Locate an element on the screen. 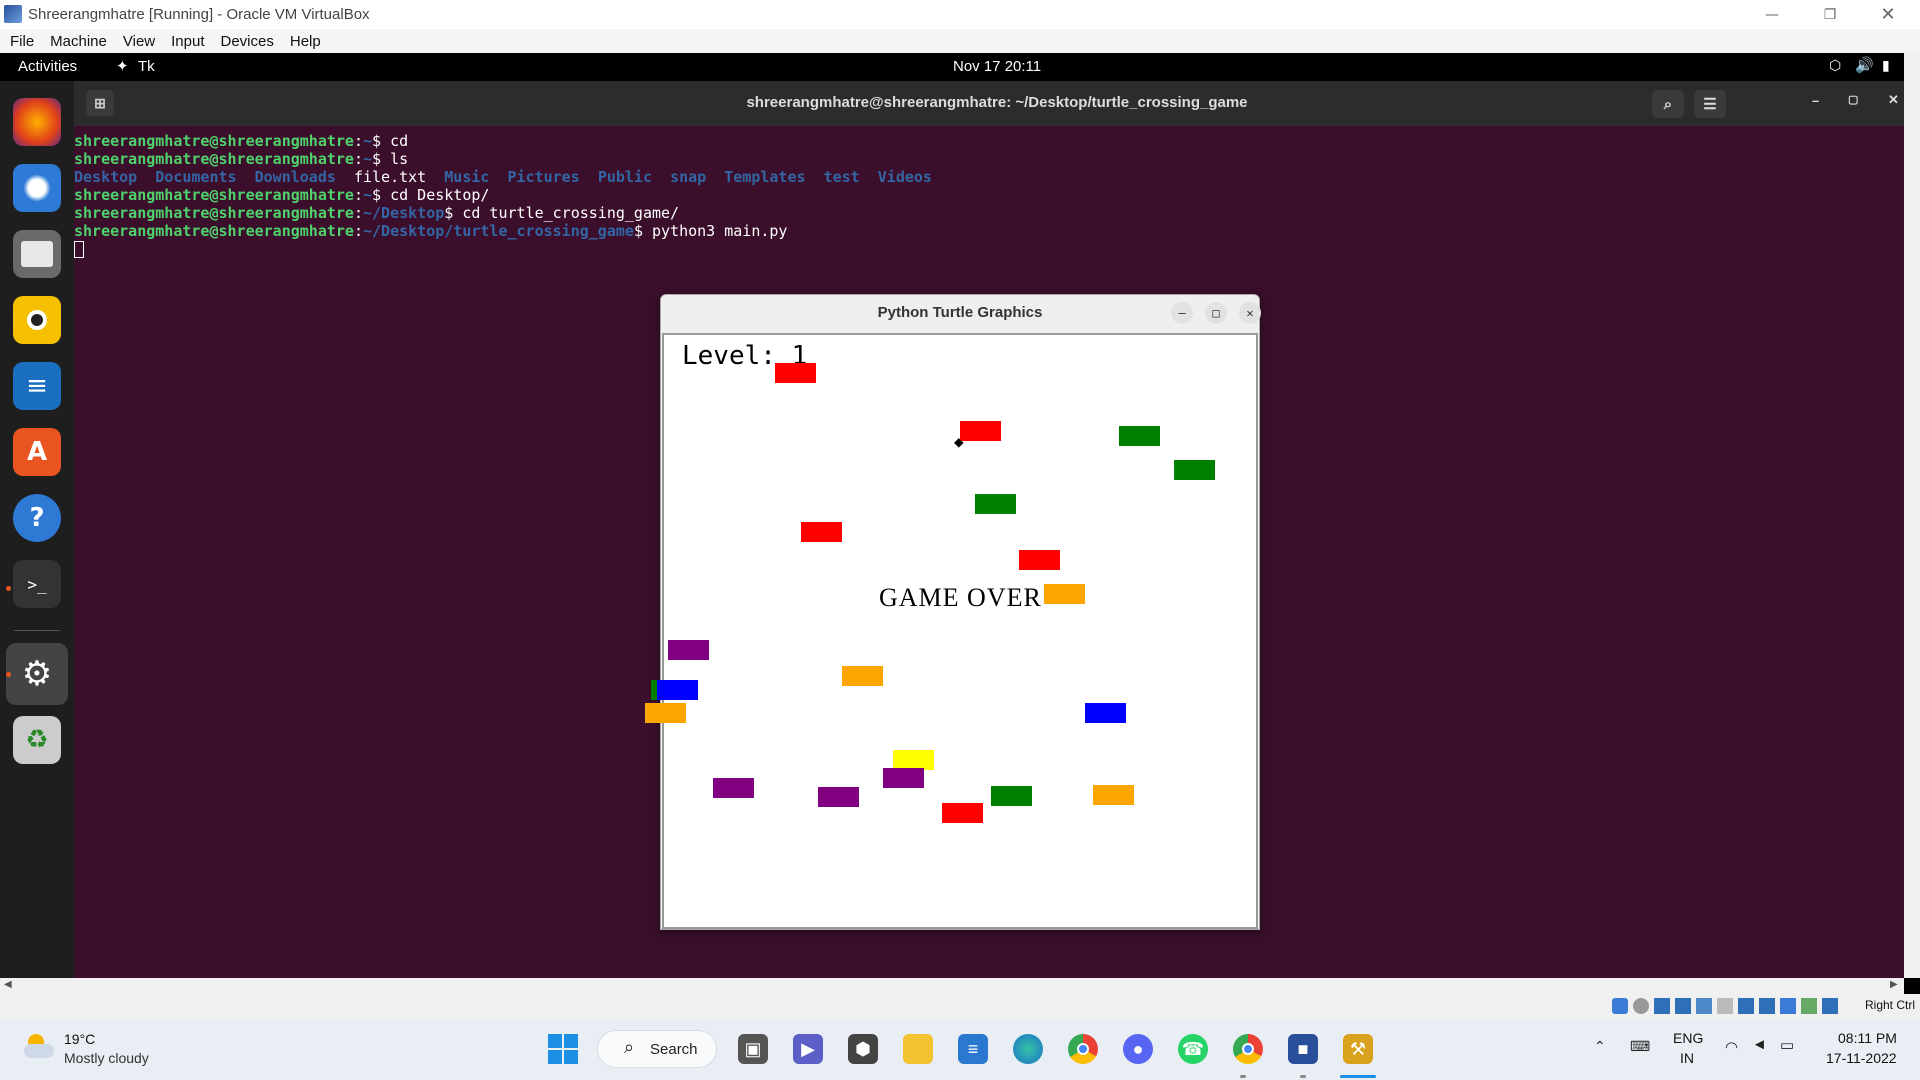  shared-folders-icon is located at coordinates (1683, 1006).